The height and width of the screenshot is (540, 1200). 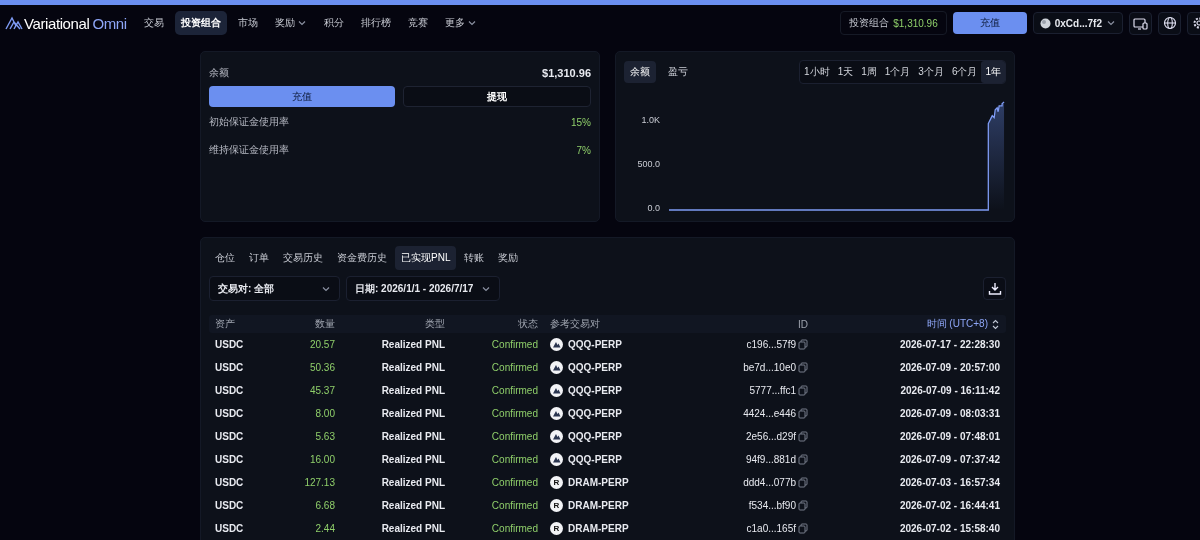 I want to click on download-icon, so click(x=994, y=288).